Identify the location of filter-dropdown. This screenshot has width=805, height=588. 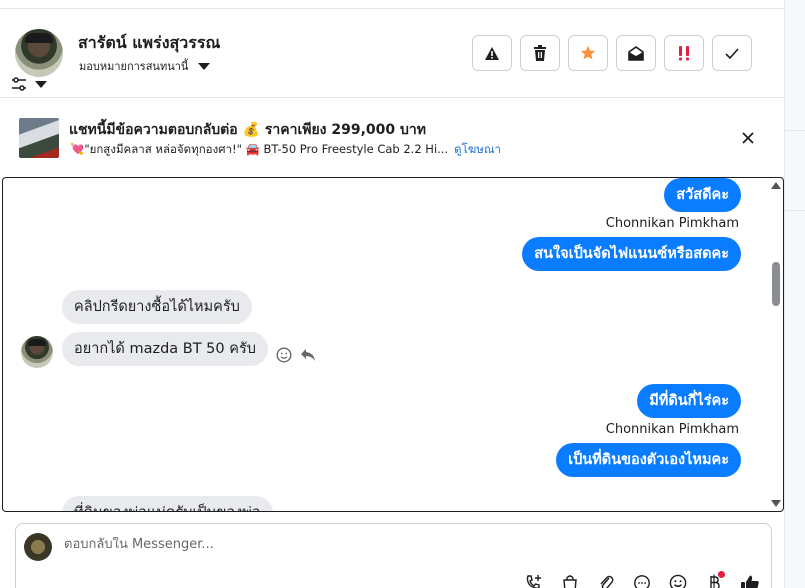
(29, 84).